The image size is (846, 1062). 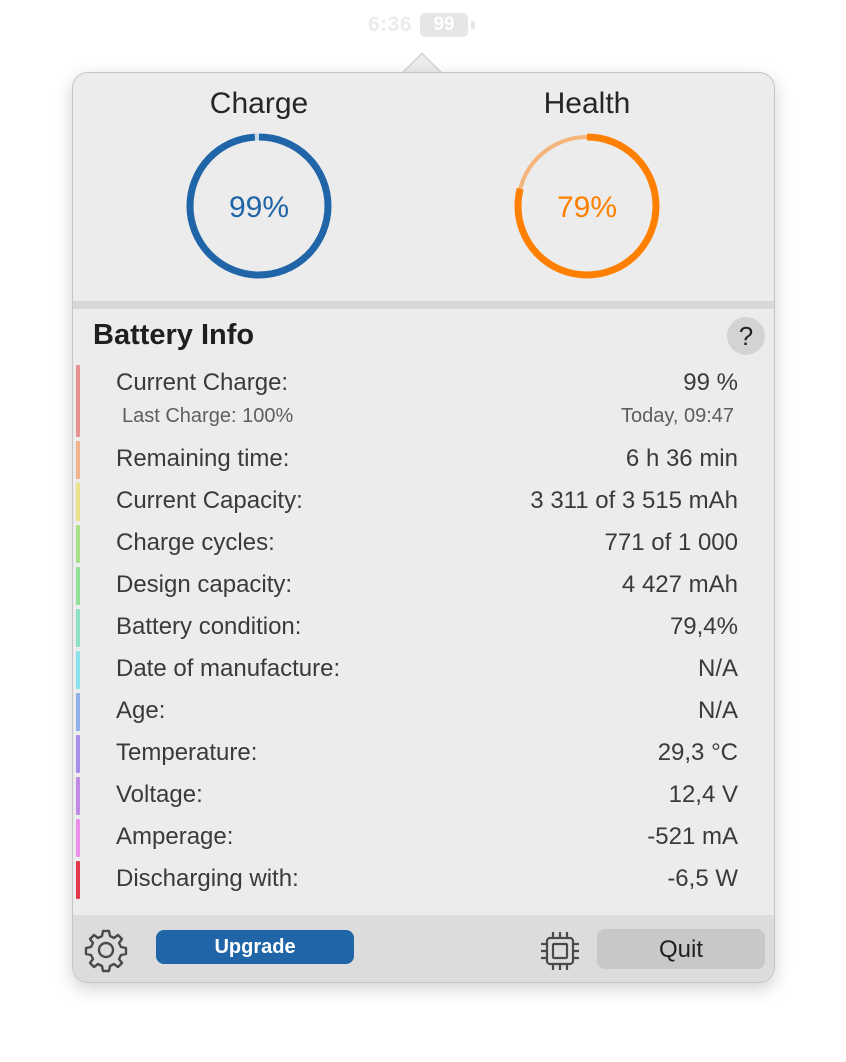 What do you see at coordinates (195, 542) in the screenshot?
I see `row-label: Charge cycles:` at bounding box center [195, 542].